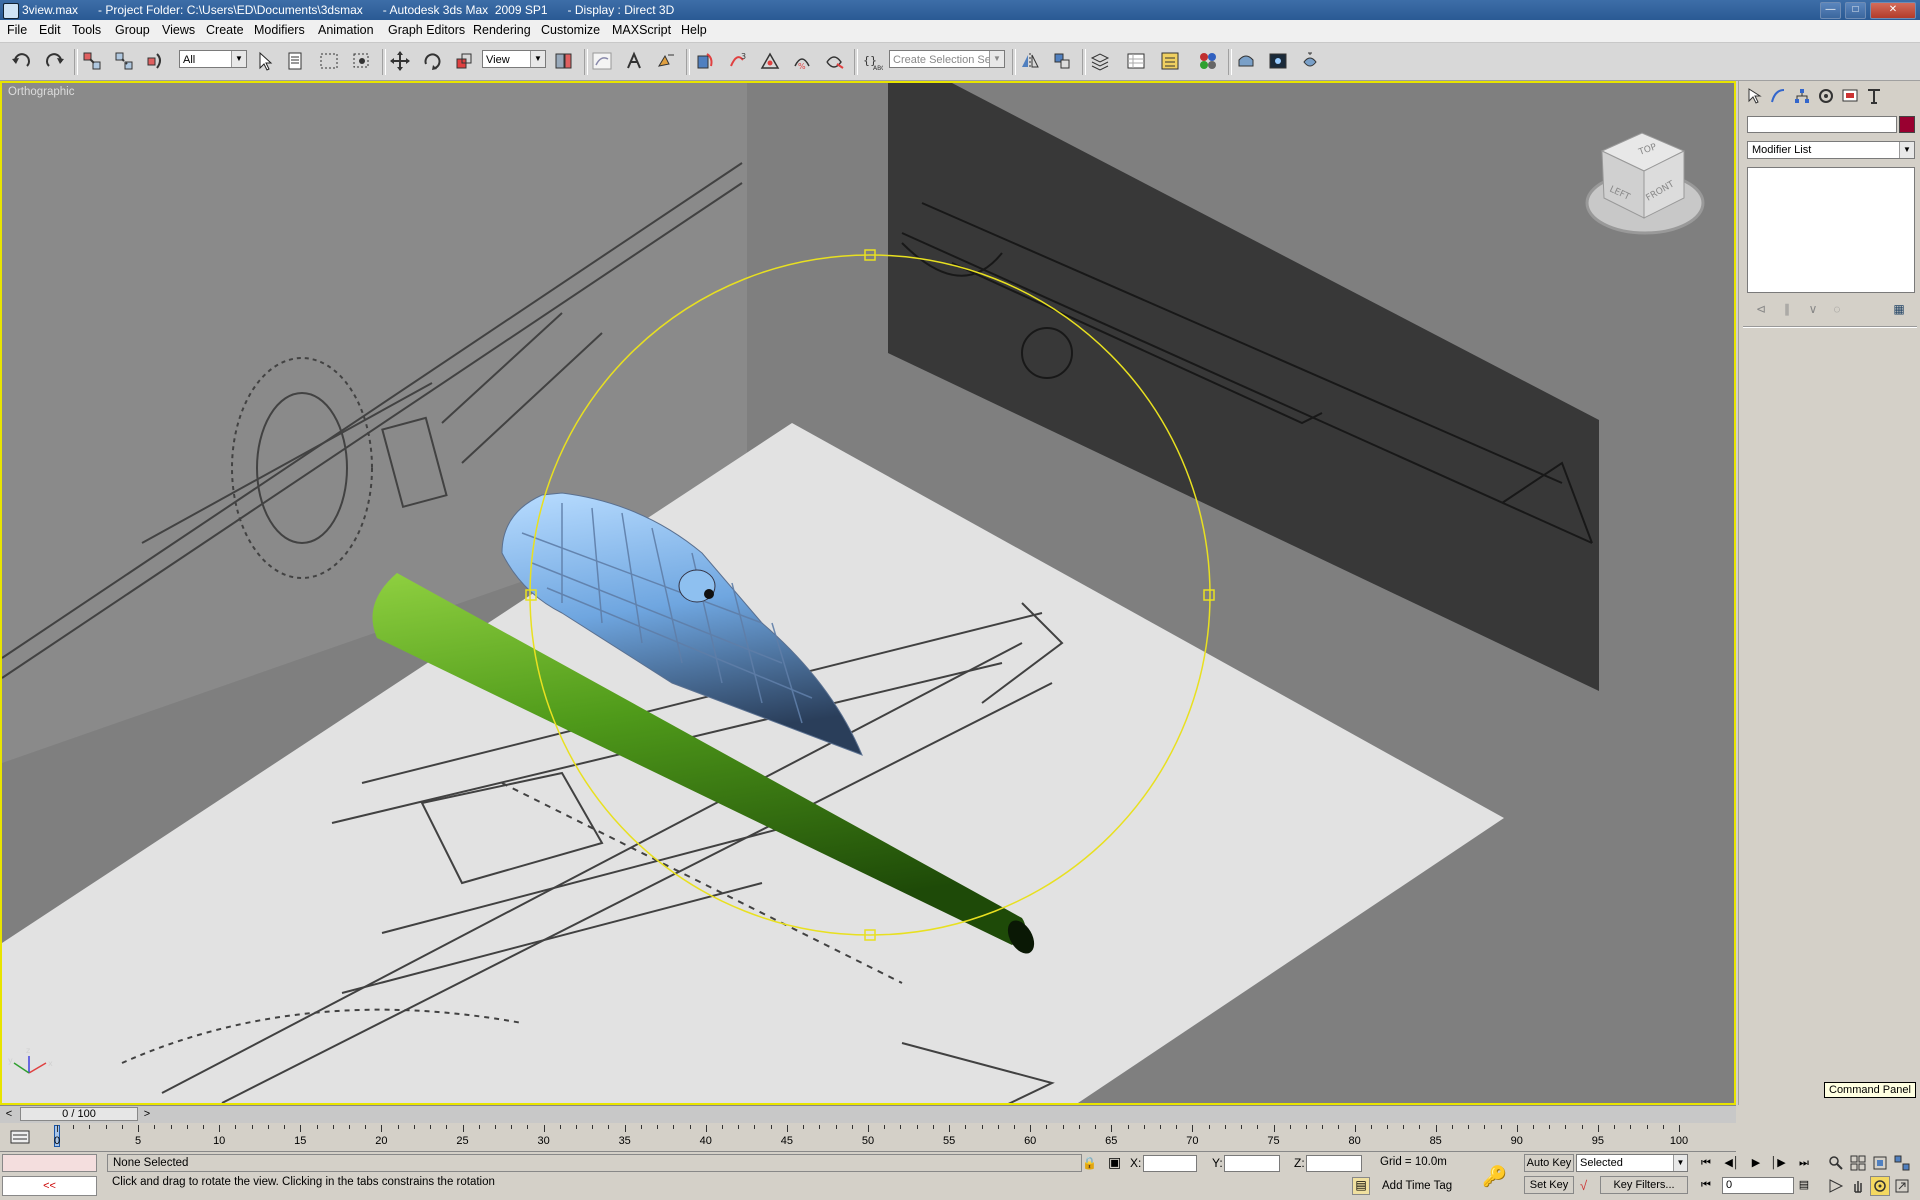  Describe the element at coordinates (1170, 61) in the screenshot. I see `schematic-view-icon` at that location.